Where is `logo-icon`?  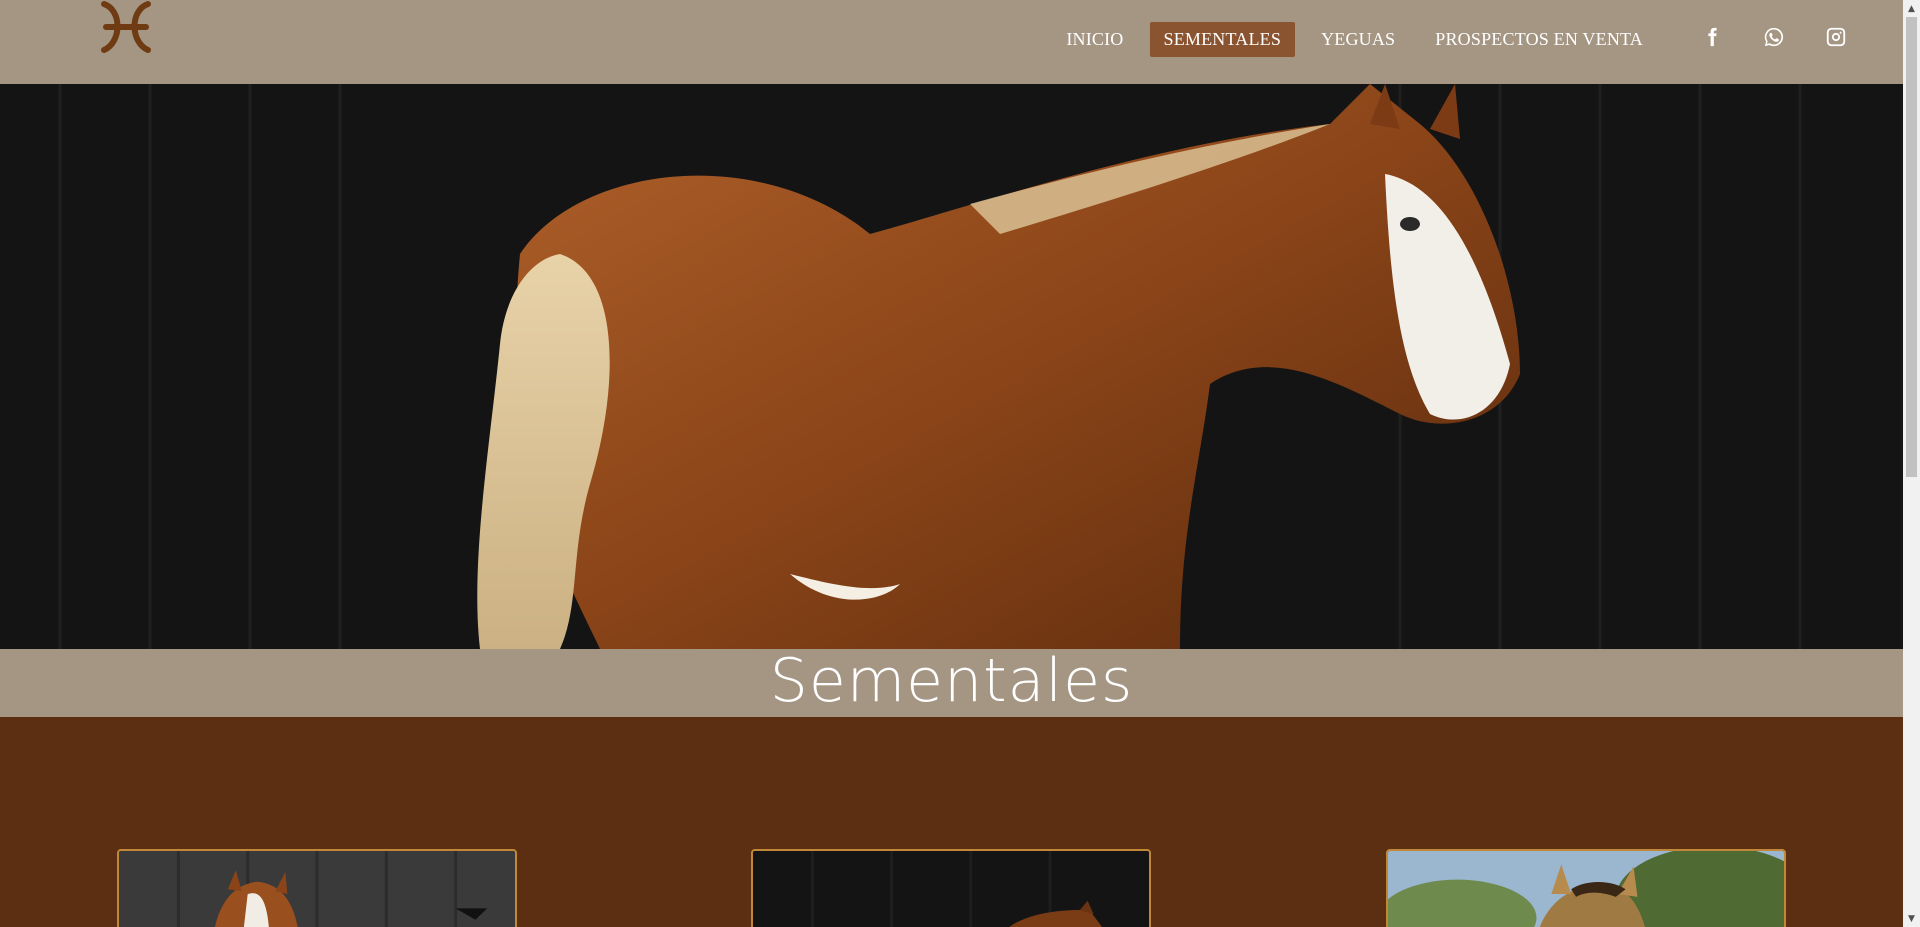 logo-icon is located at coordinates (126, 27).